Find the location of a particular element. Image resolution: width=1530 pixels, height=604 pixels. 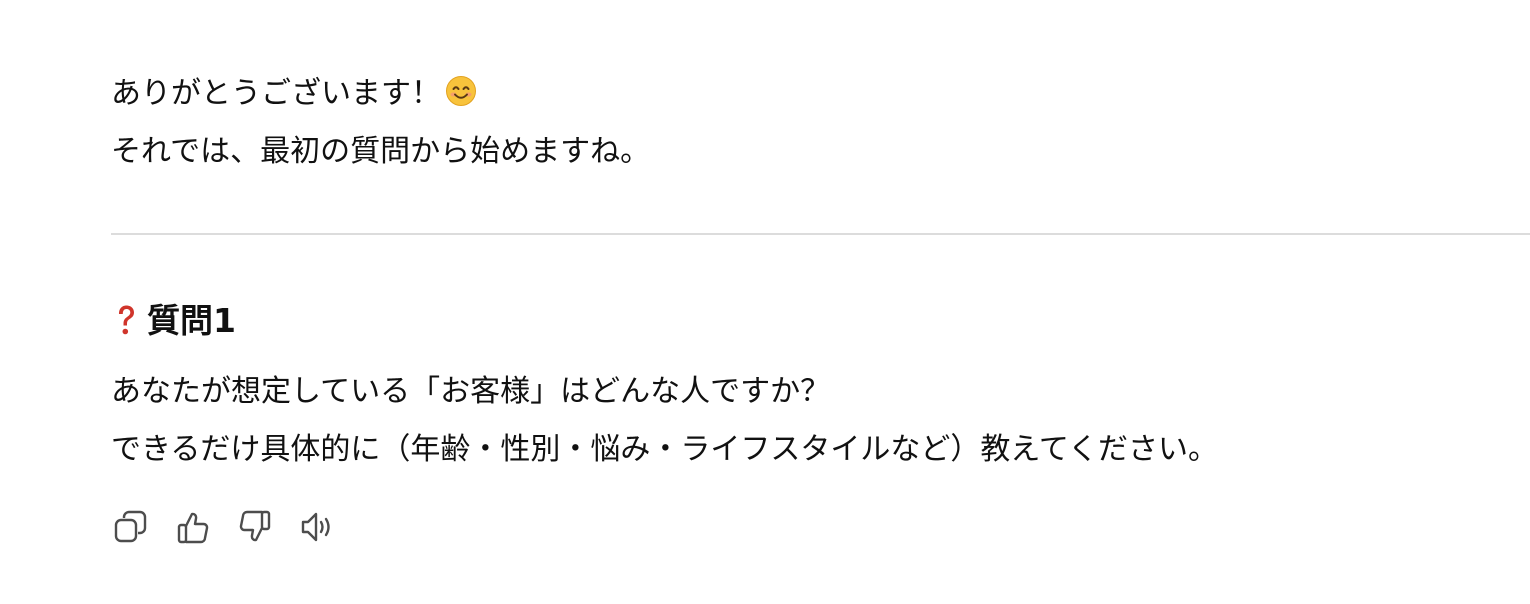

divider is located at coordinates (820, 234).